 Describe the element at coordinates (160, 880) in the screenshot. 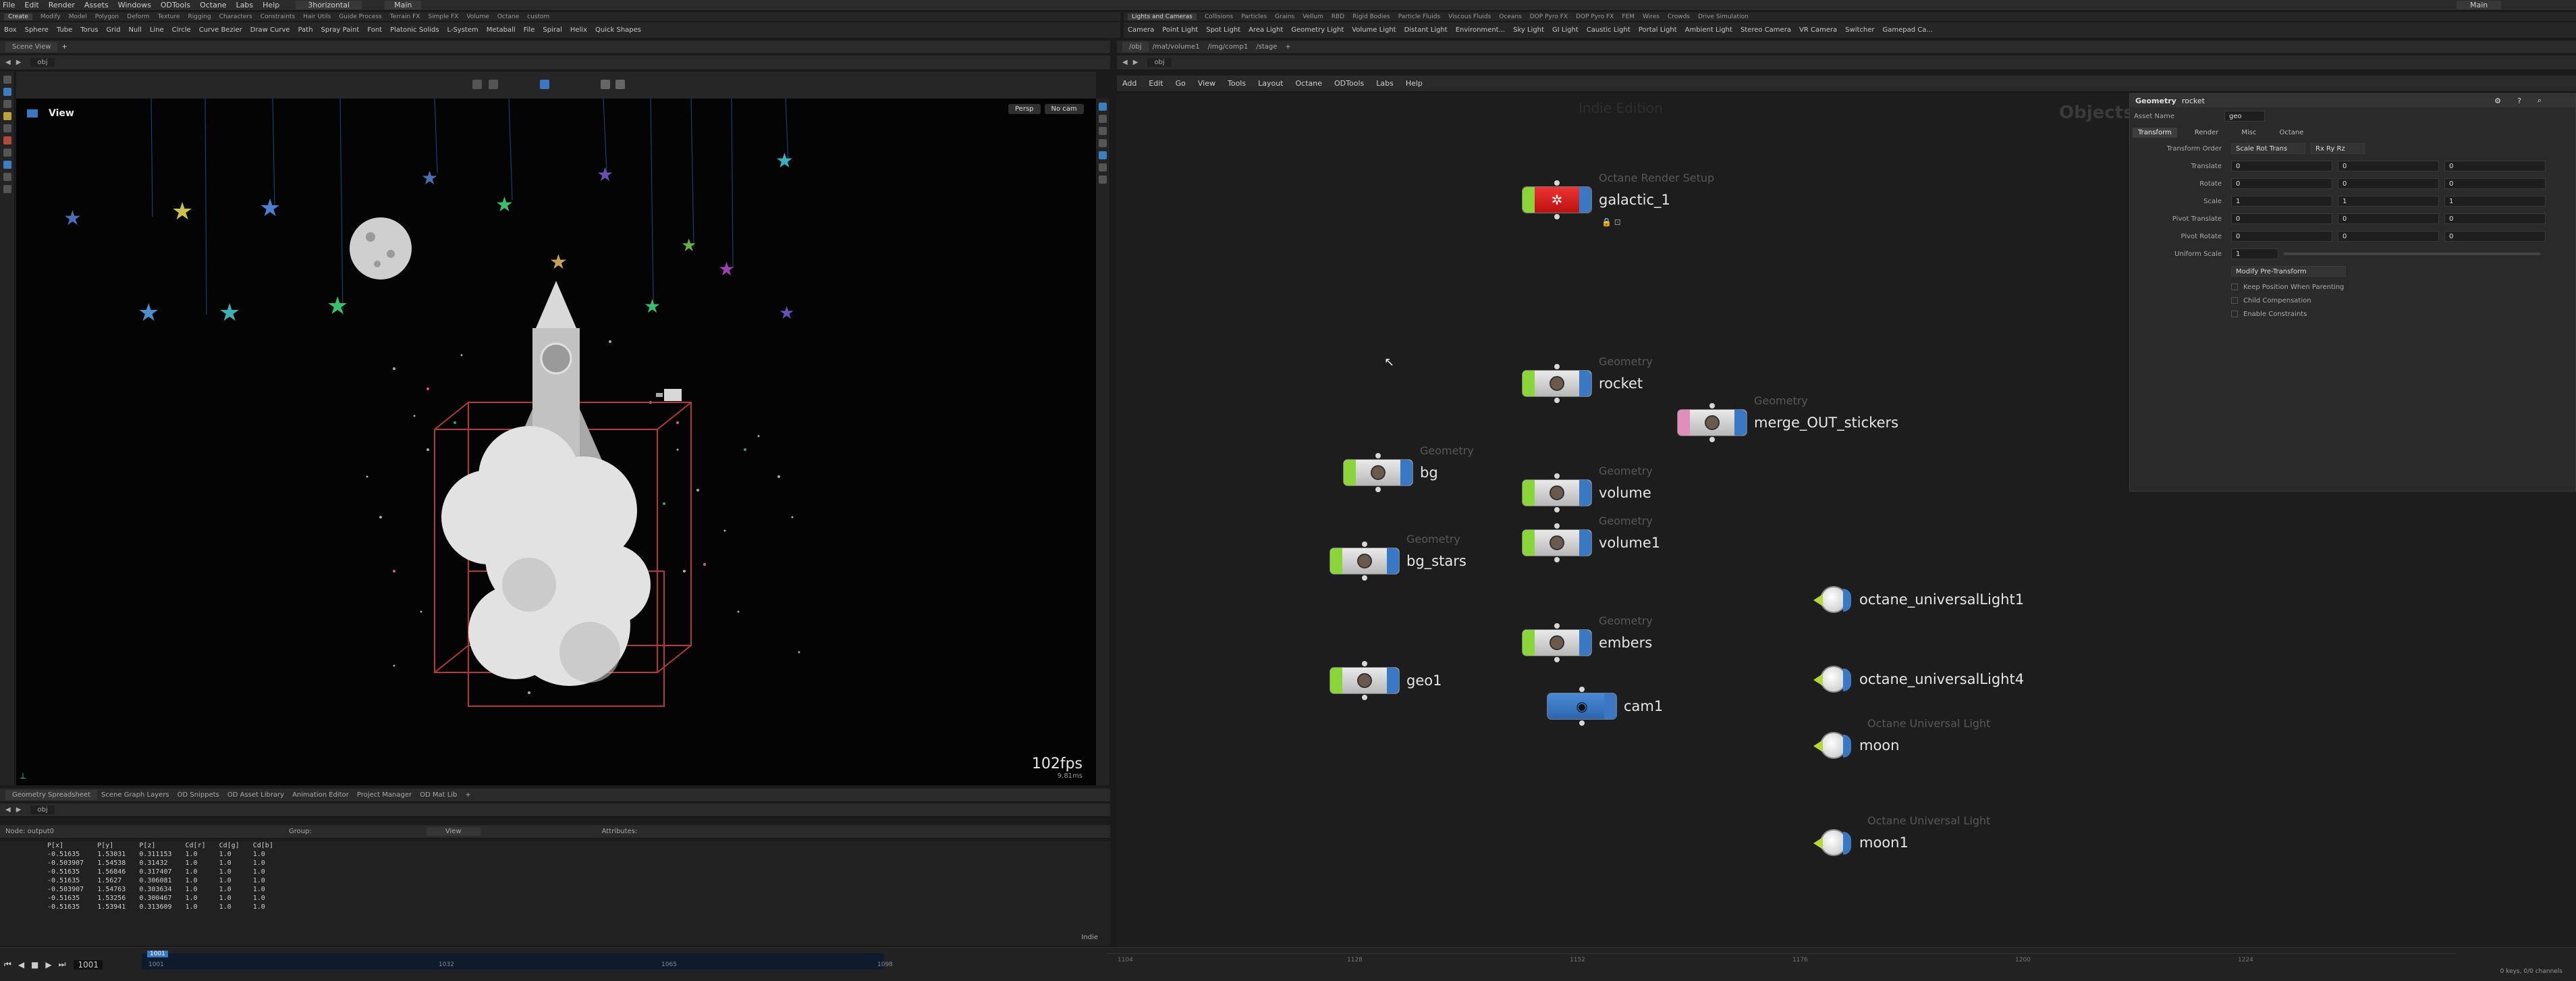

I see `table-row: -0.51635 1.5627 0.306081 1.0 1.0 1.0` at that location.